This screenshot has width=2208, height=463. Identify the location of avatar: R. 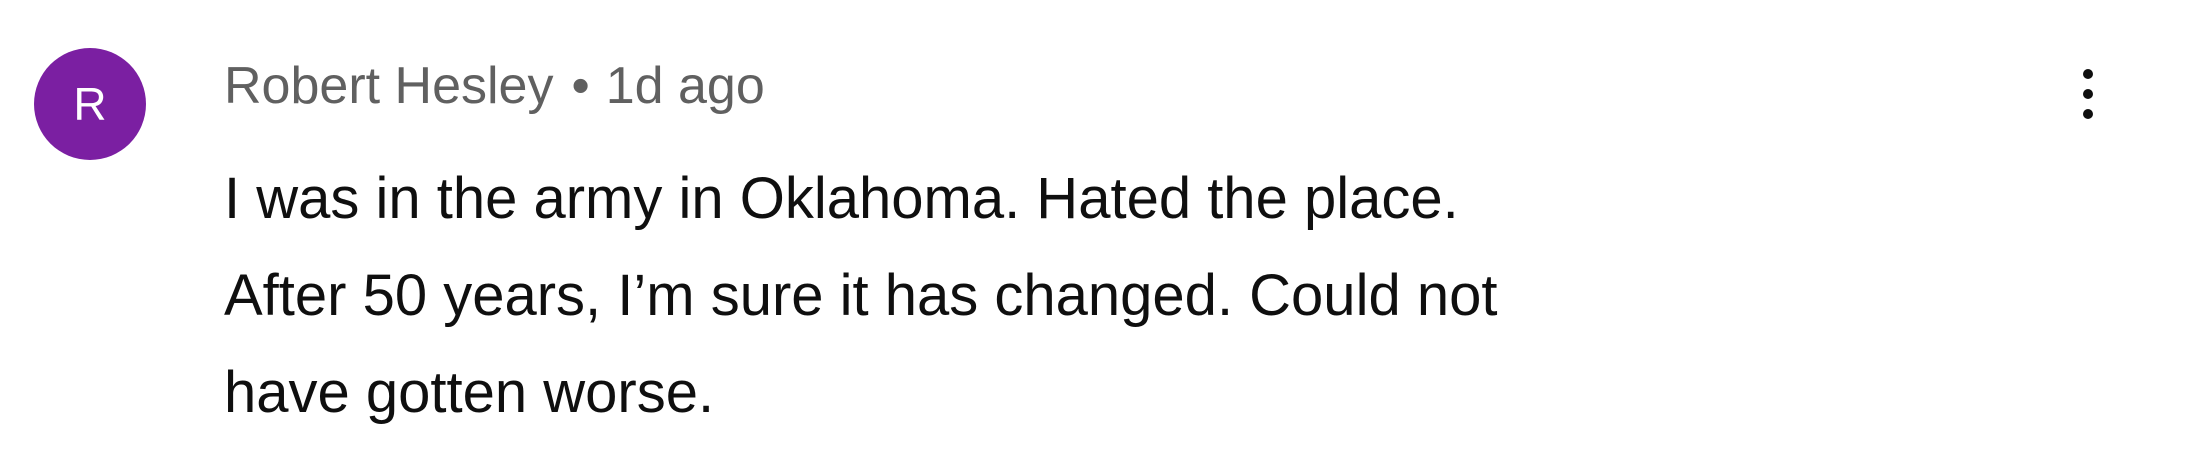
(90, 104).